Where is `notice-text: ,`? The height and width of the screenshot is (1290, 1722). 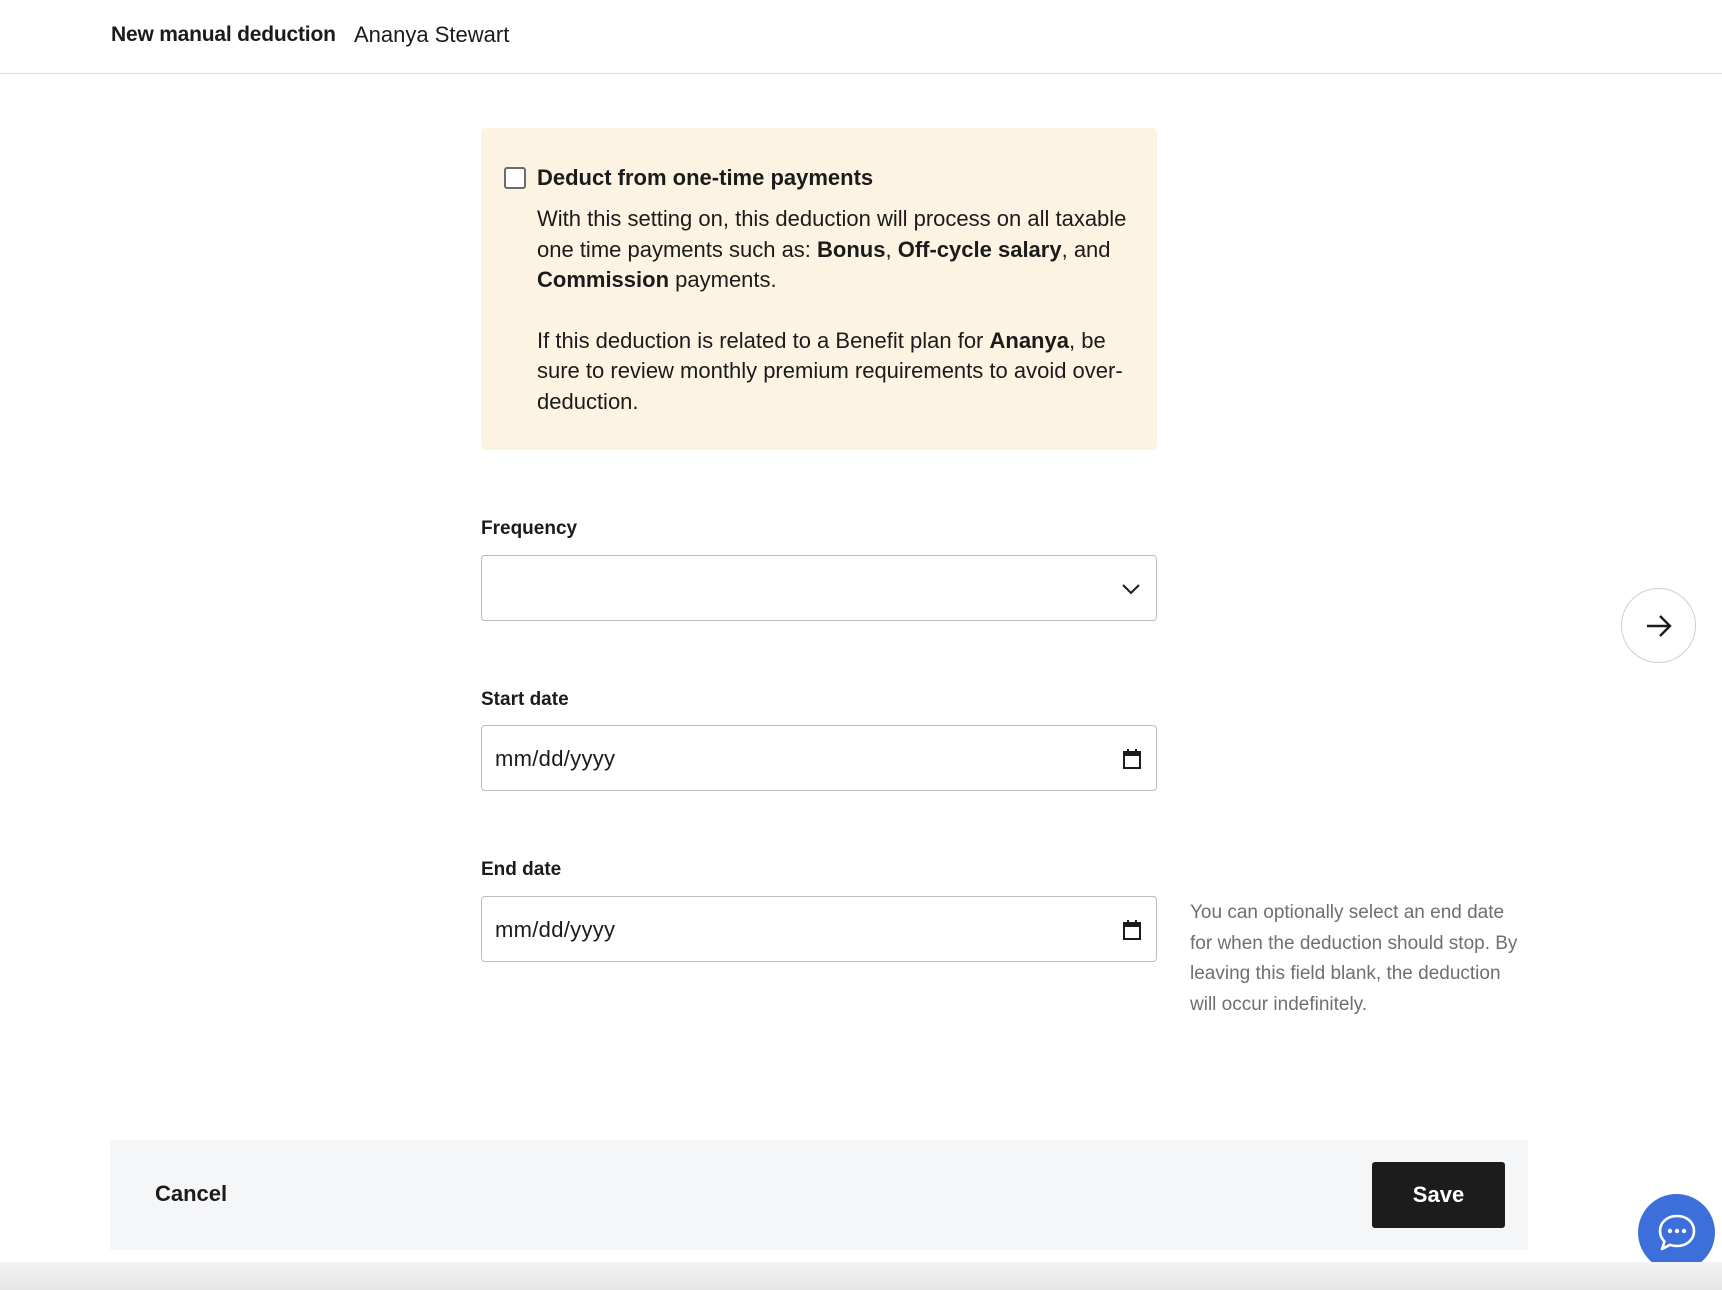
notice-text: , is located at coordinates (891, 249).